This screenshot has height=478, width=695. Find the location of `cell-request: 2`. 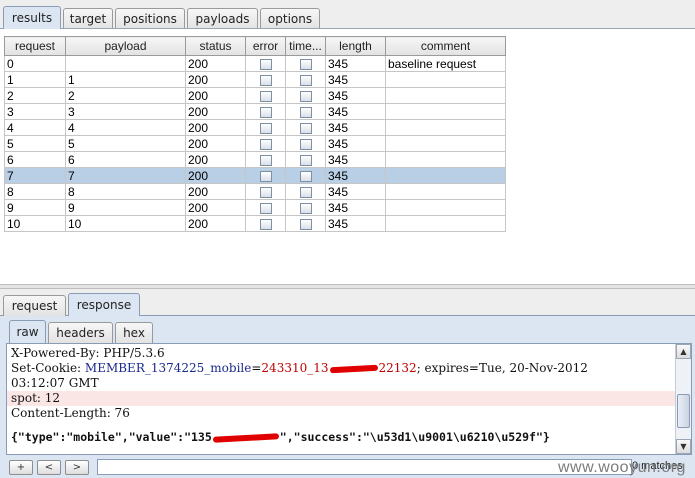

cell-request: 2 is located at coordinates (35, 95).